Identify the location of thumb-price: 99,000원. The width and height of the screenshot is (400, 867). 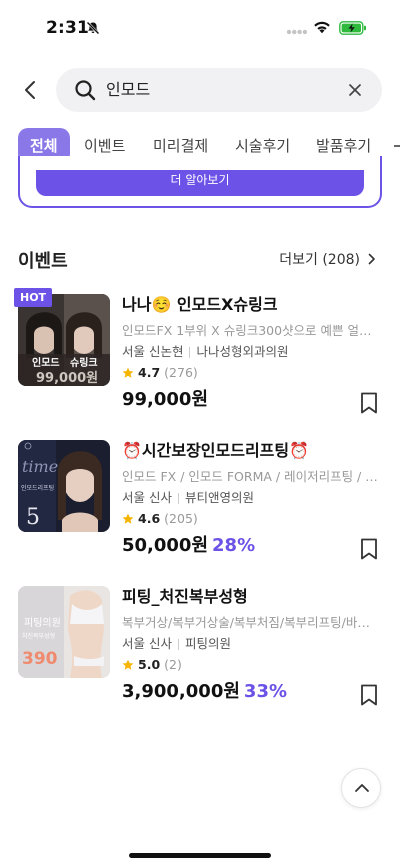
(67, 378).